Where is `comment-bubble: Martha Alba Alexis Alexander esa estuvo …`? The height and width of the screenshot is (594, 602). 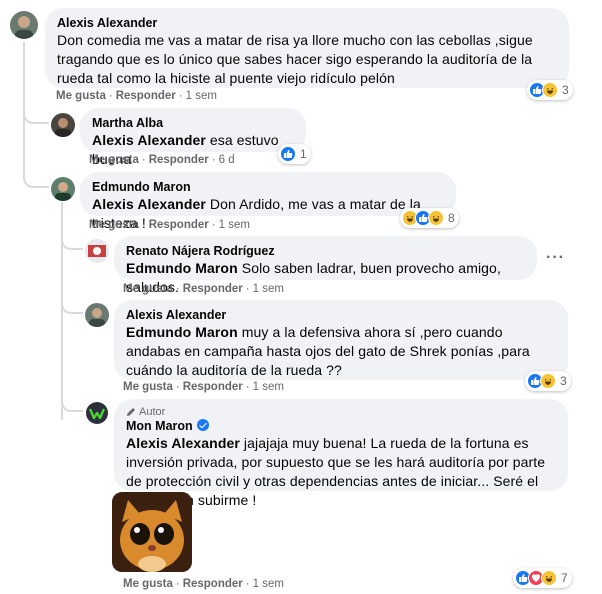
comment-bubble: Martha Alba Alexis Alexander esa estuvo … is located at coordinates (193, 137).